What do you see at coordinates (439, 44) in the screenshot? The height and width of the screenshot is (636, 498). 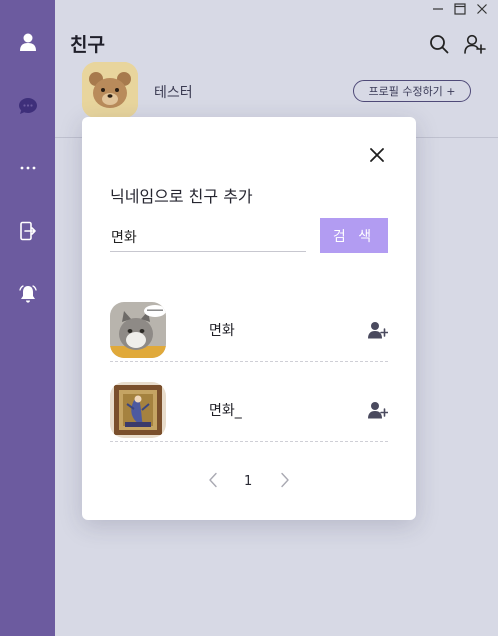 I see `search-icon` at bounding box center [439, 44].